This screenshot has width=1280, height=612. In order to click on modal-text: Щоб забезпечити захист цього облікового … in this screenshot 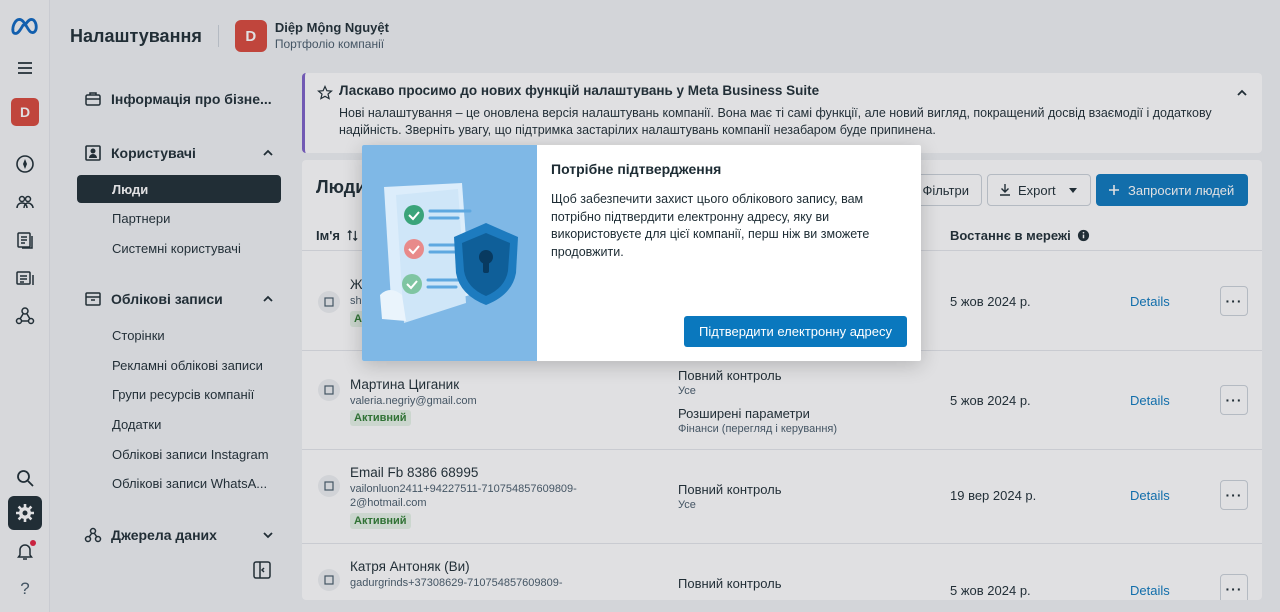, I will do `click(710, 225)`.